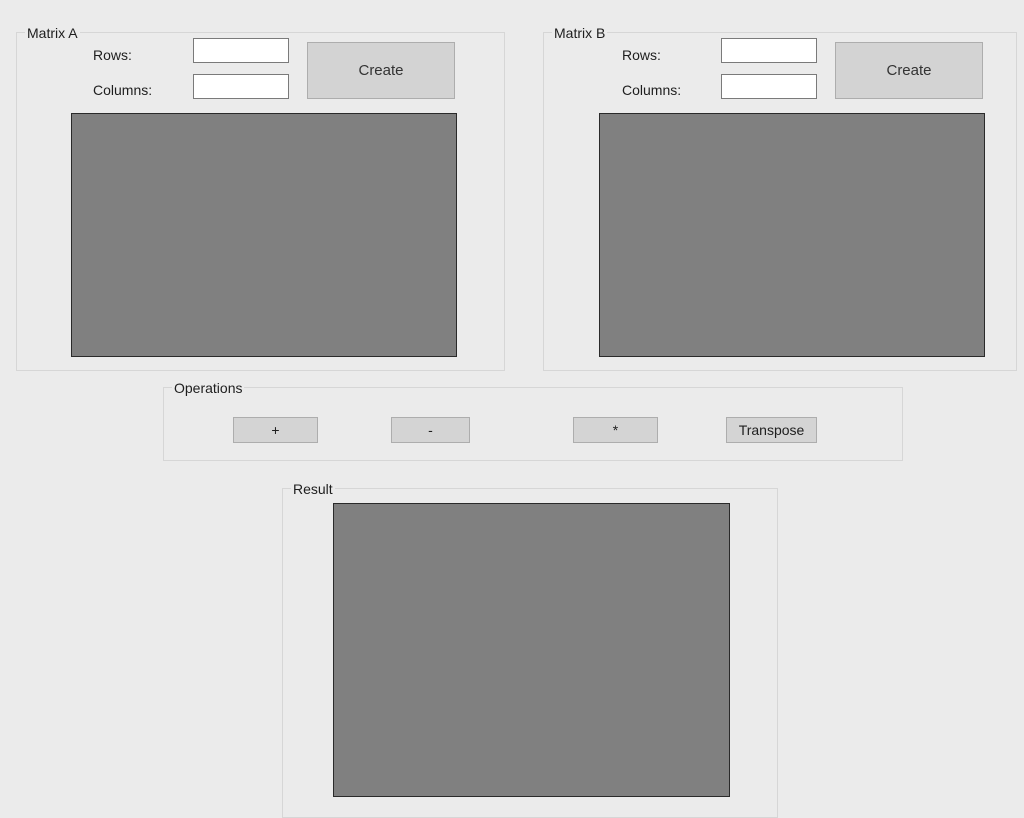  What do you see at coordinates (769, 86) in the screenshot?
I see `matrix-b-columns-input` at bounding box center [769, 86].